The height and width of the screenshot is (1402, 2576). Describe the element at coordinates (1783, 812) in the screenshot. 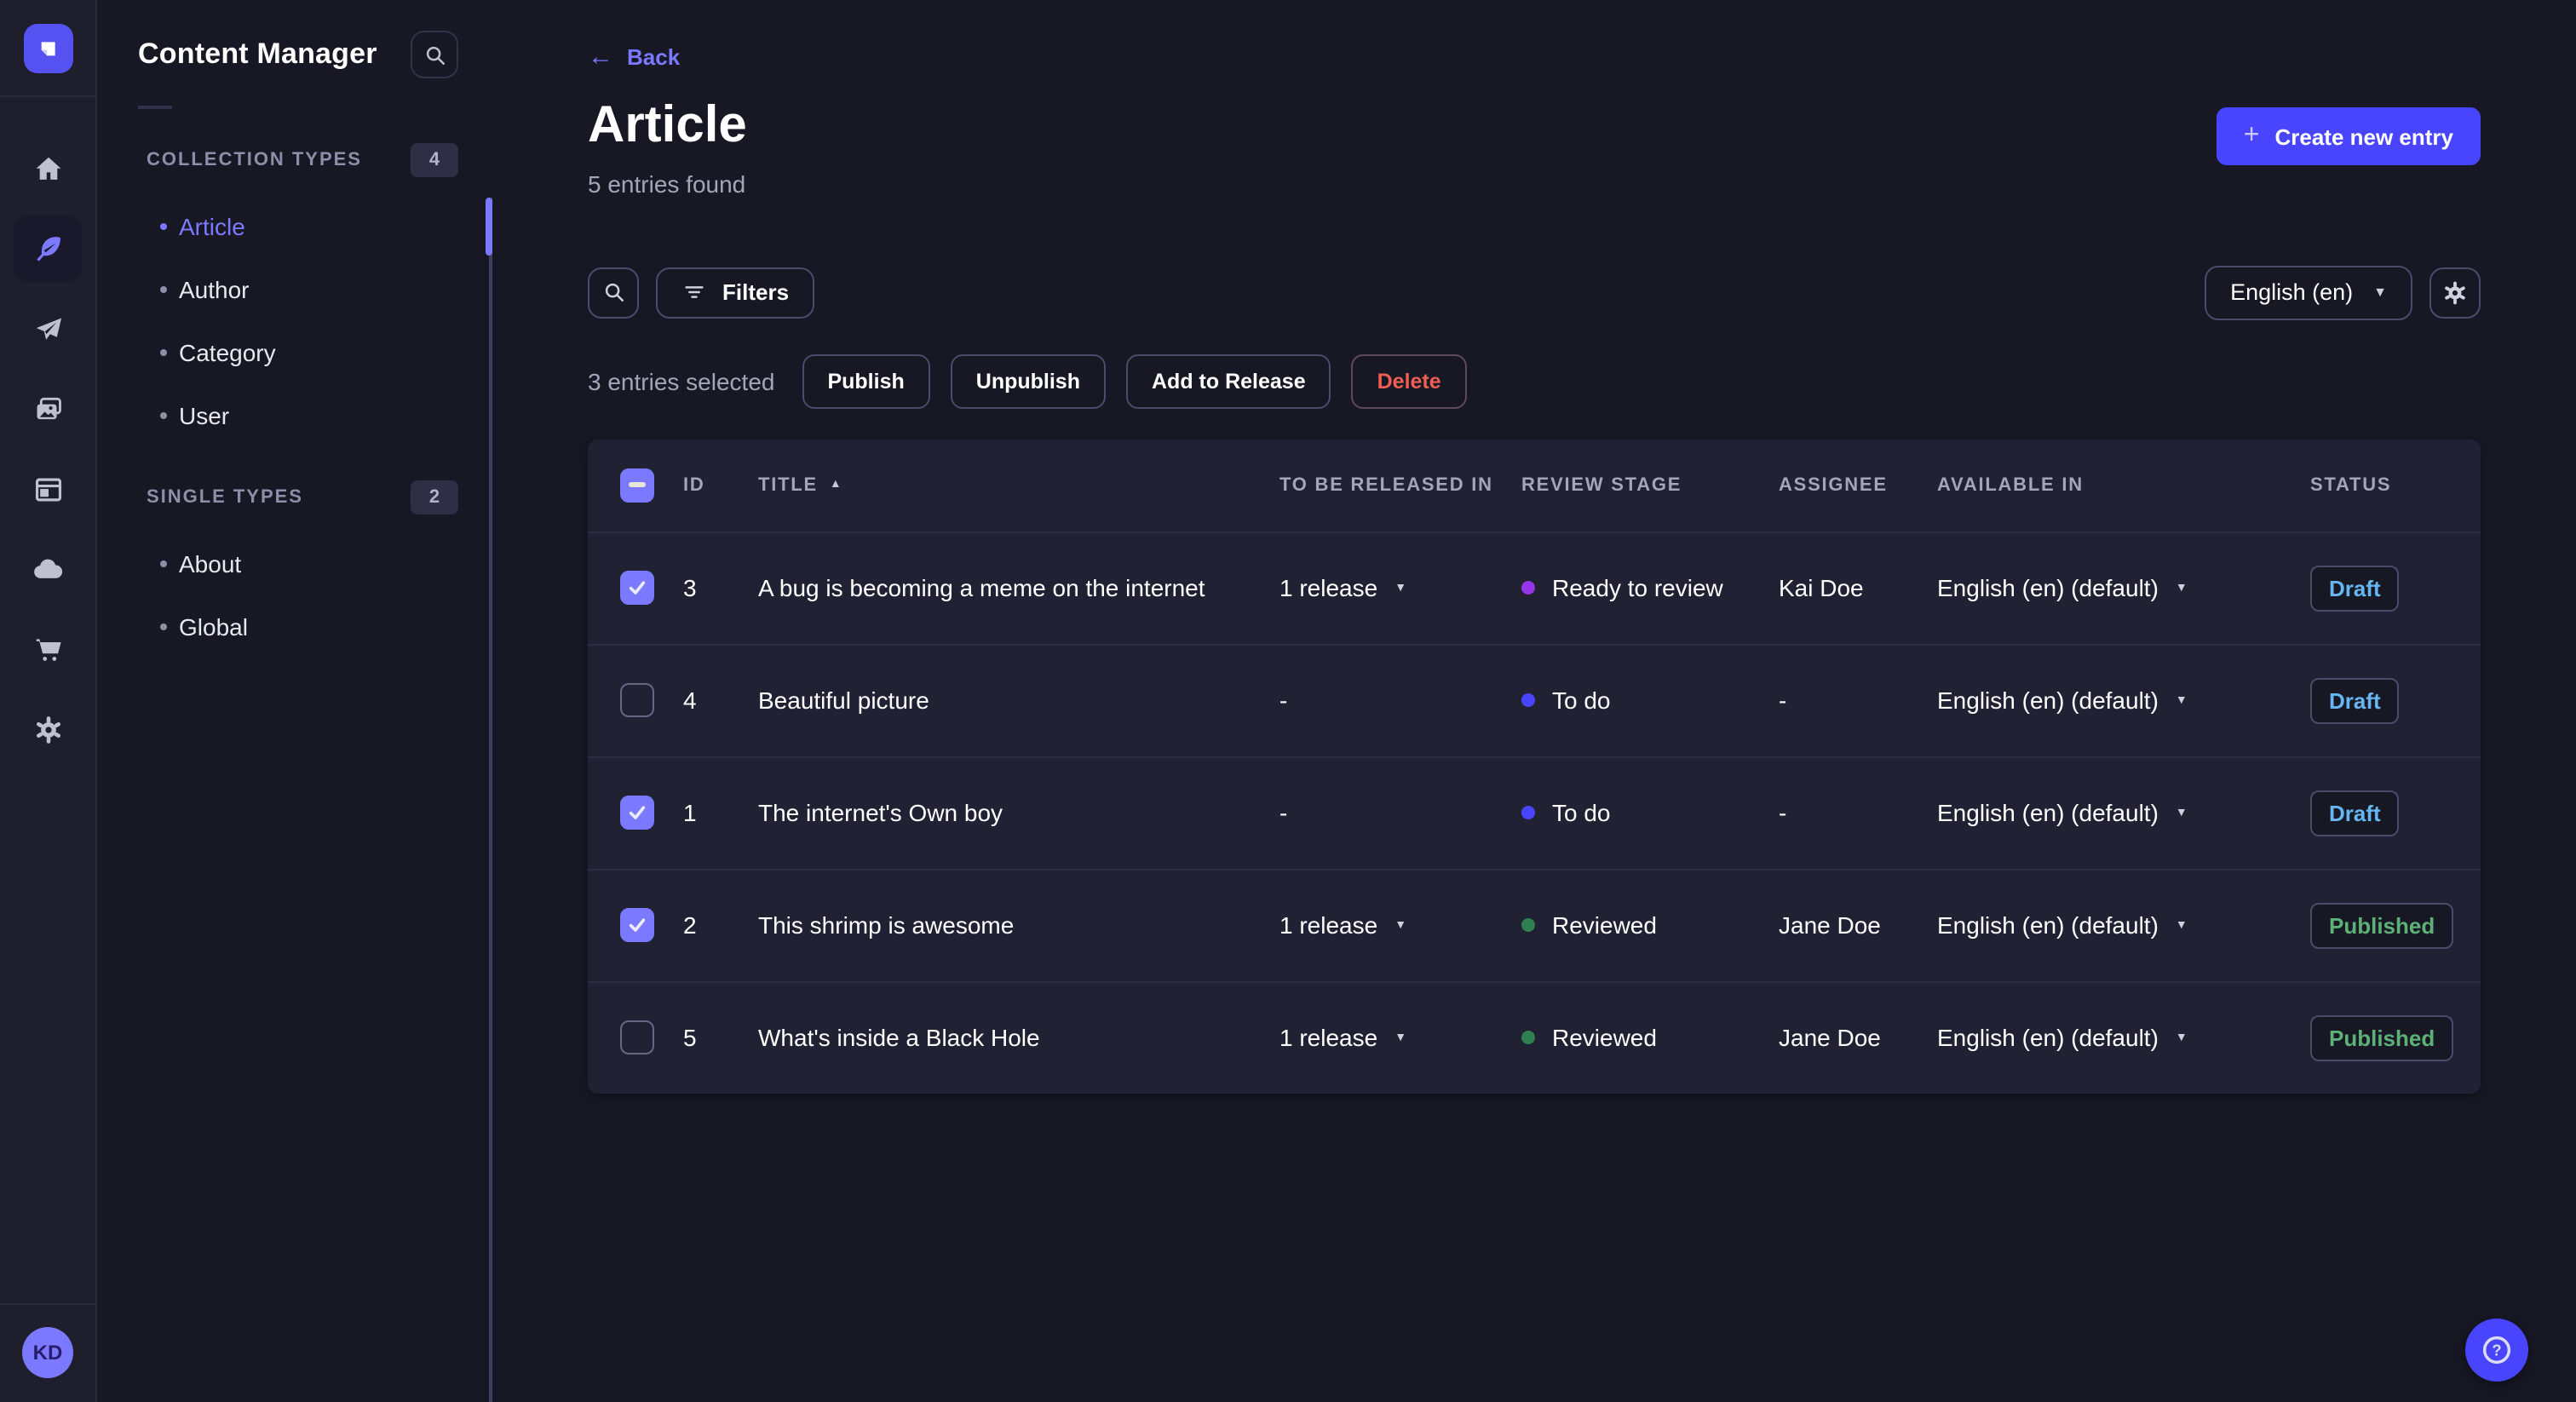

I see `cell-assignee: -` at that location.